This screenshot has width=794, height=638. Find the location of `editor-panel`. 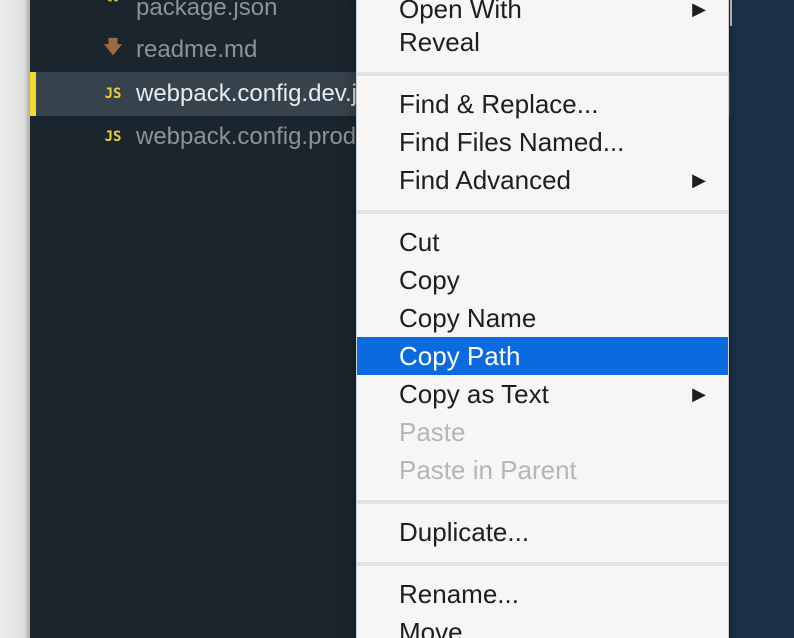

editor-panel is located at coordinates (762, 319).